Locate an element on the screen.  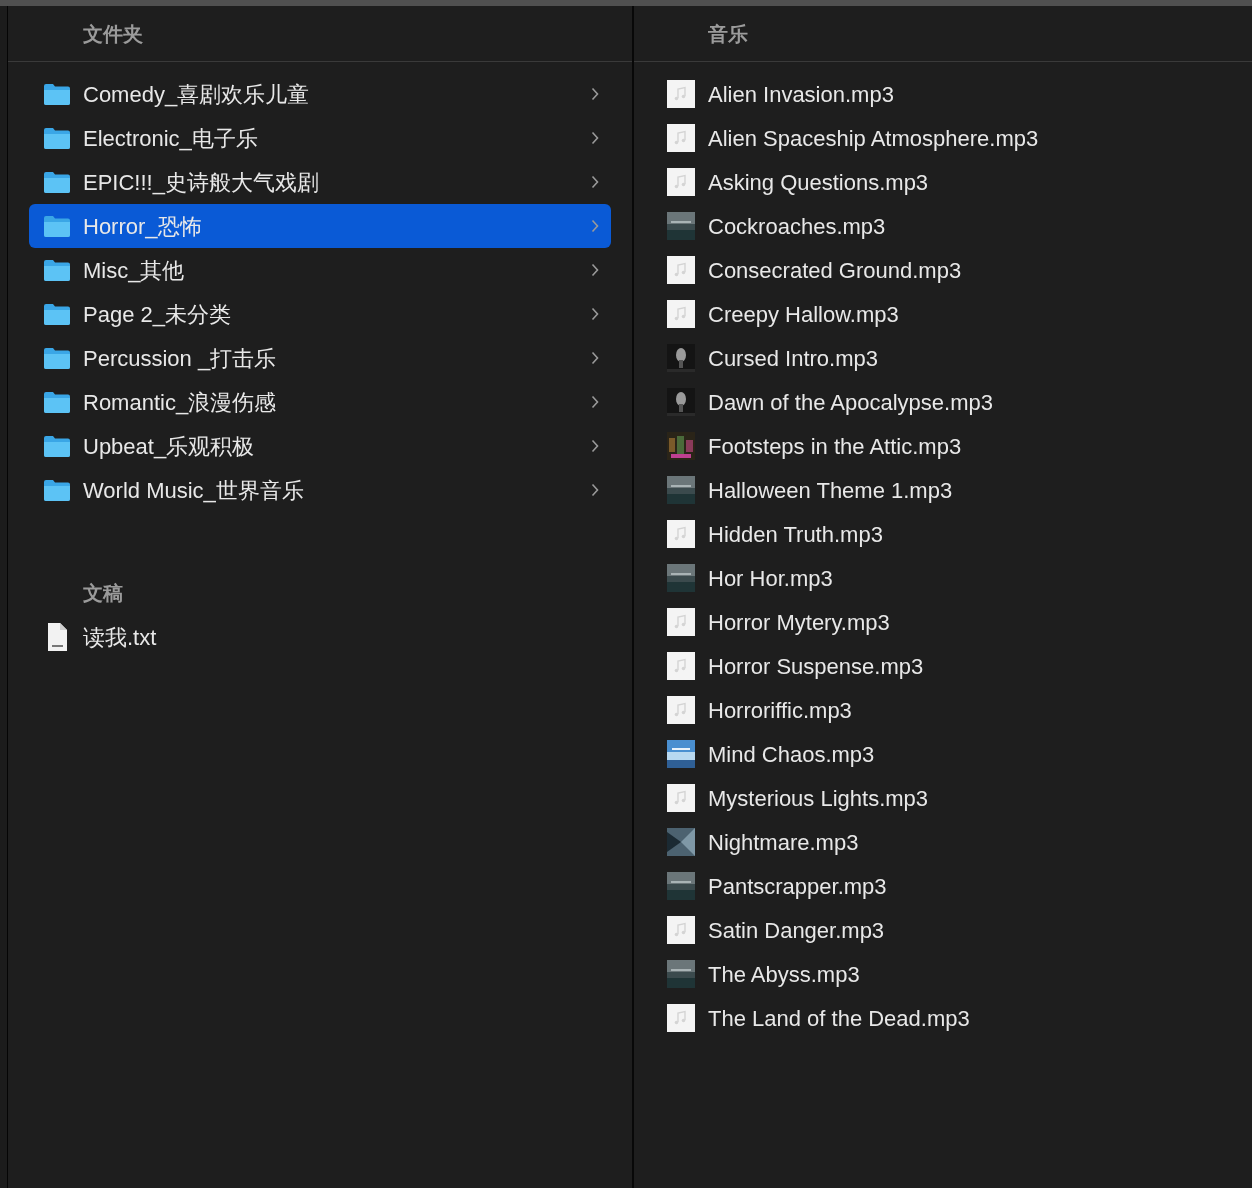
item-name: Romantic_浪漫伤感 is located at coordinates (180, 402).